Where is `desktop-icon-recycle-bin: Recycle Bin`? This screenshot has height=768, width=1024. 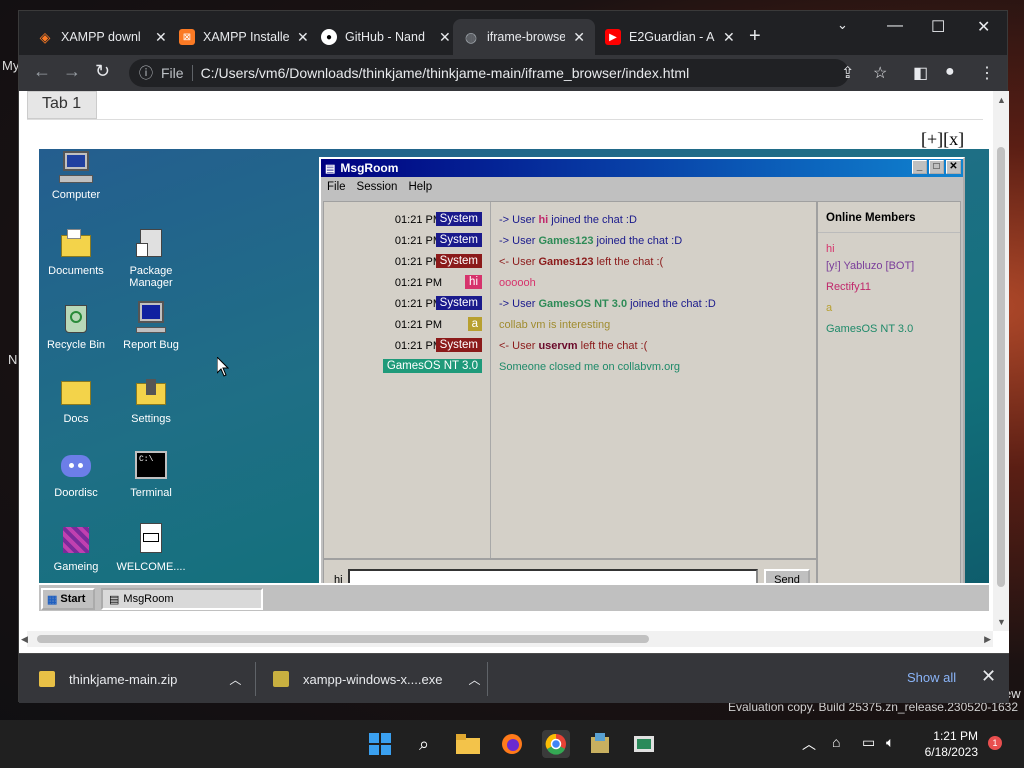
desktop-icon-recycle-bin: Recycle Bin is located at coordinates (76, 326).